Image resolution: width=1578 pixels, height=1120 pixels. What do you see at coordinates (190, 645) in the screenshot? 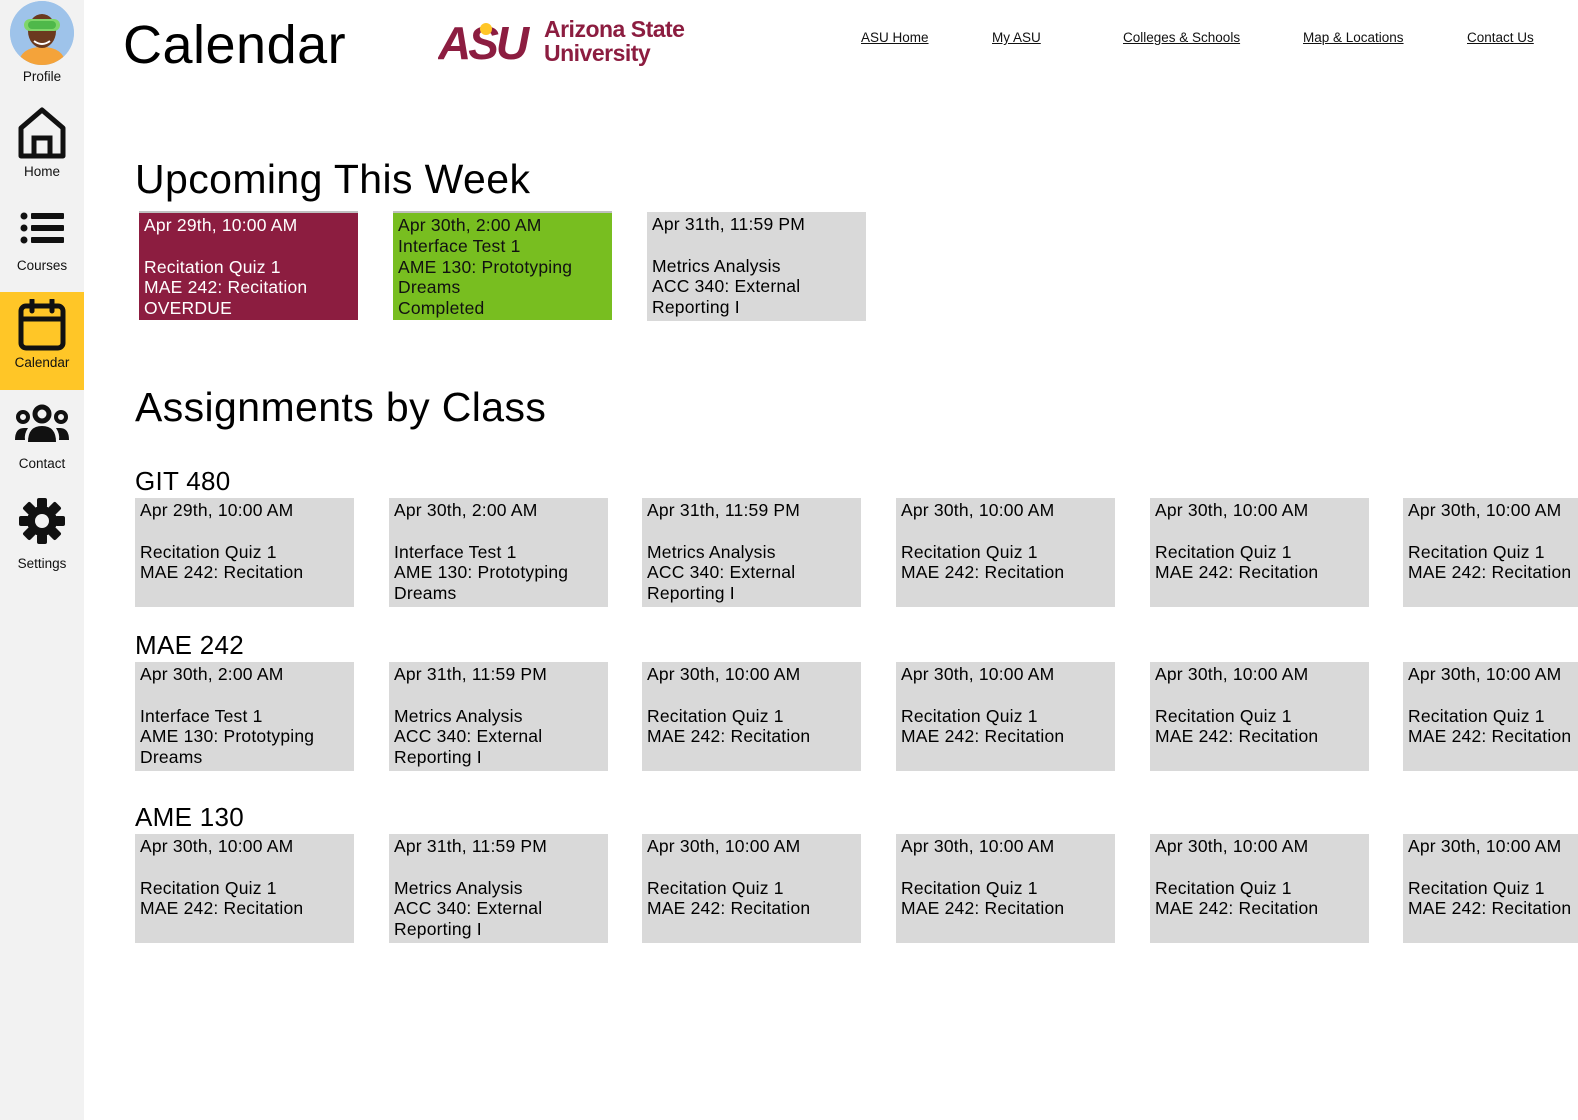
I see `class-heading: MAE 242` at bounding box center [190, 645].